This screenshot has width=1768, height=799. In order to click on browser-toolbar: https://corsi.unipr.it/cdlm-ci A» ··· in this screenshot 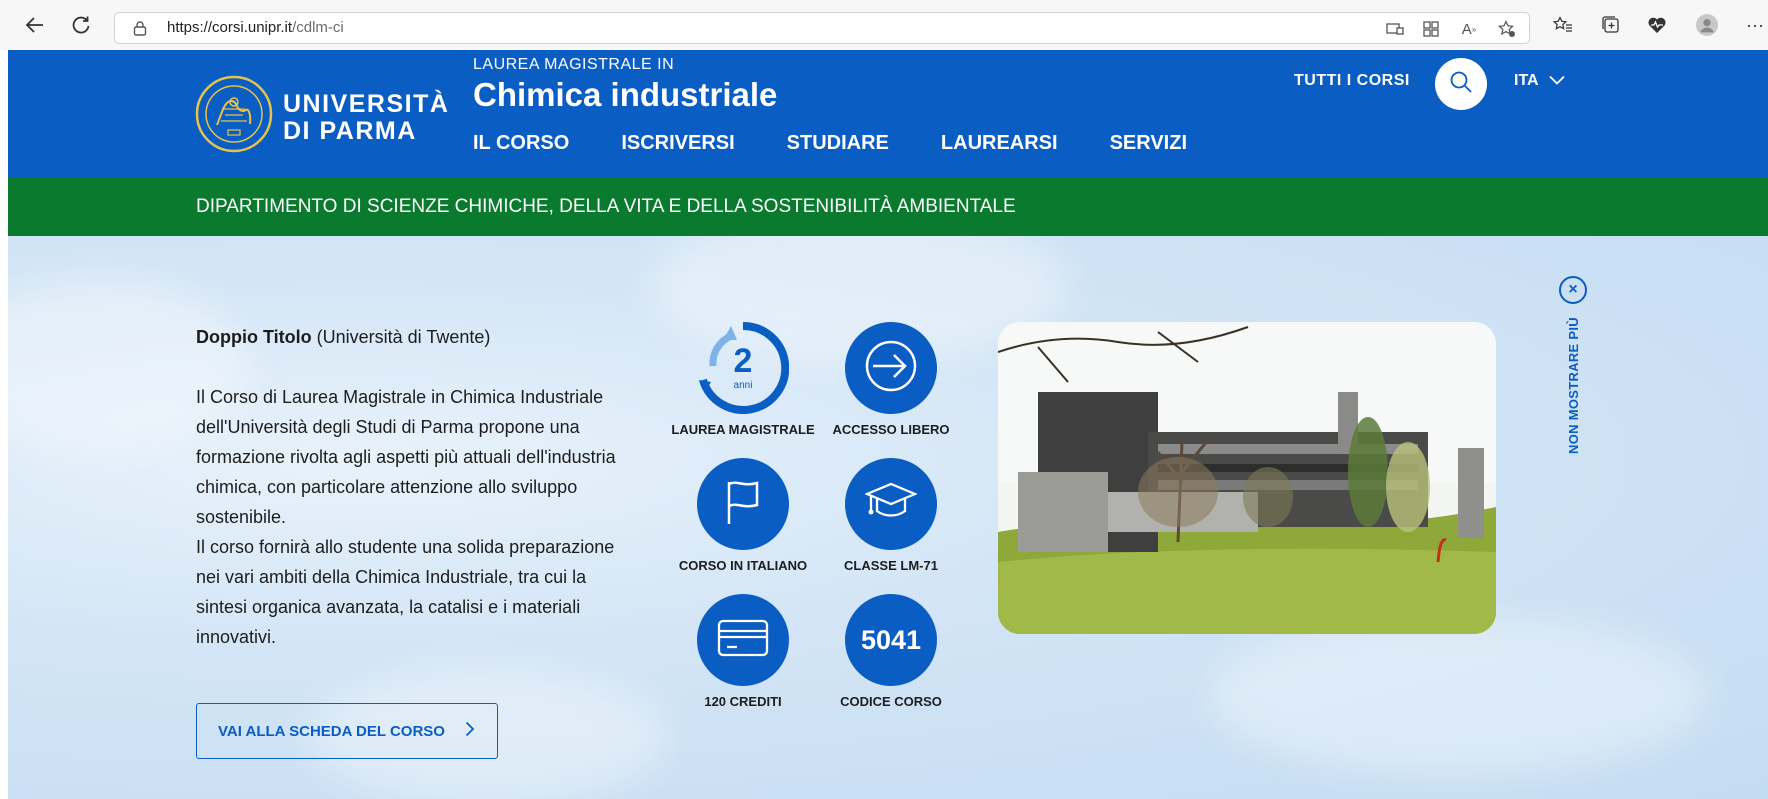, I will do `click(884, 25)`.